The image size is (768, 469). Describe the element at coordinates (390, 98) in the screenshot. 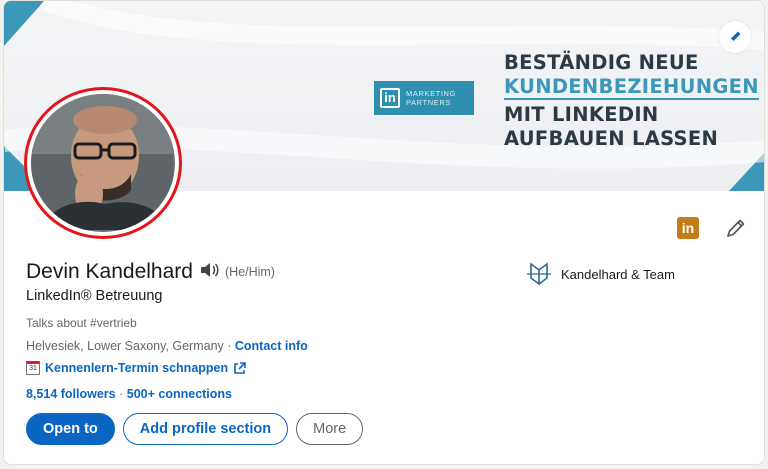

I see `linkedin-logo-icon: in` at that location.